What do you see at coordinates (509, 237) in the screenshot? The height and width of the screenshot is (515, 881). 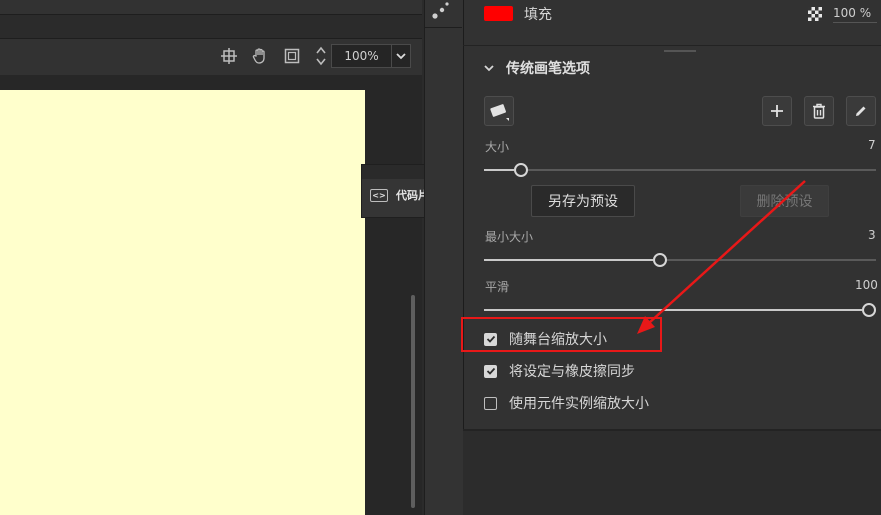 I see `min-size-label: 最小大小` at bounding box center [509, 237].